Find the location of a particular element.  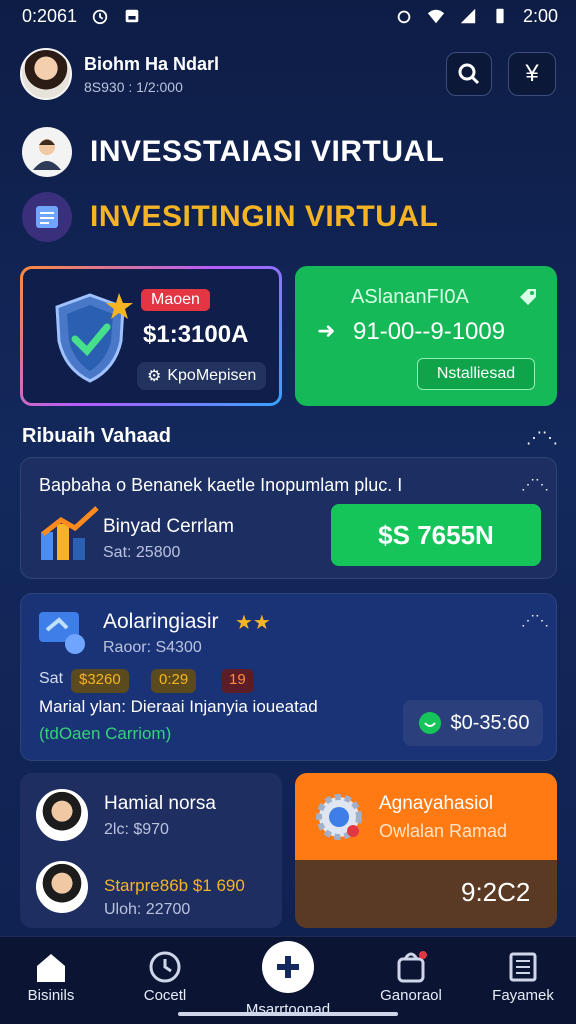

panel2-chip-amount: $3260 is located at coordinates (100, 681).